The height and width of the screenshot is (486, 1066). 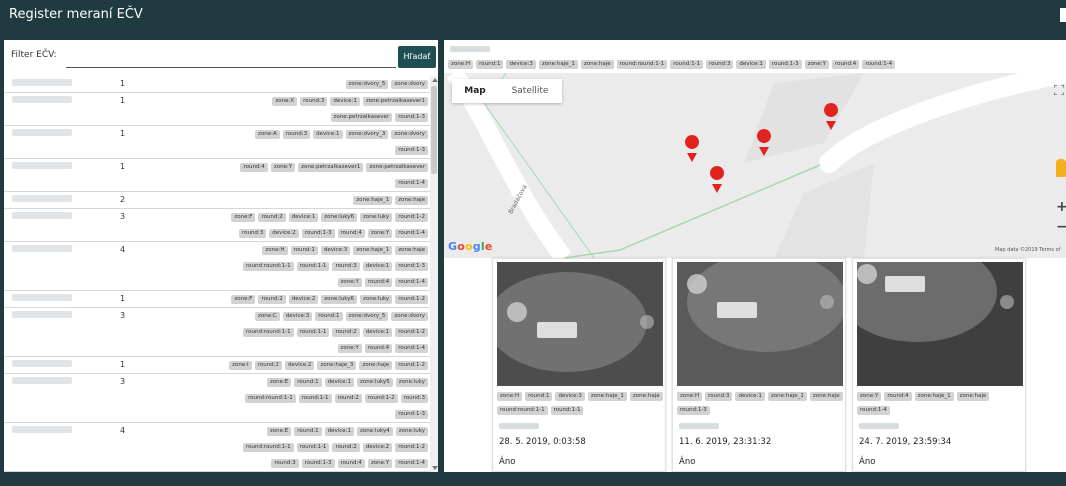 I want to click on table-scrollbar, so click(x=434, y=274).